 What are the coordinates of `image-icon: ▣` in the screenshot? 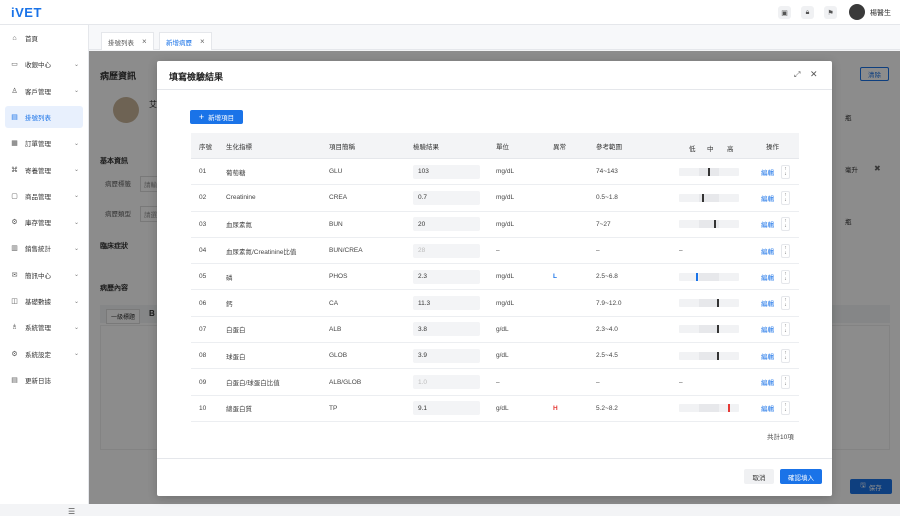 It's located at (784, 12).